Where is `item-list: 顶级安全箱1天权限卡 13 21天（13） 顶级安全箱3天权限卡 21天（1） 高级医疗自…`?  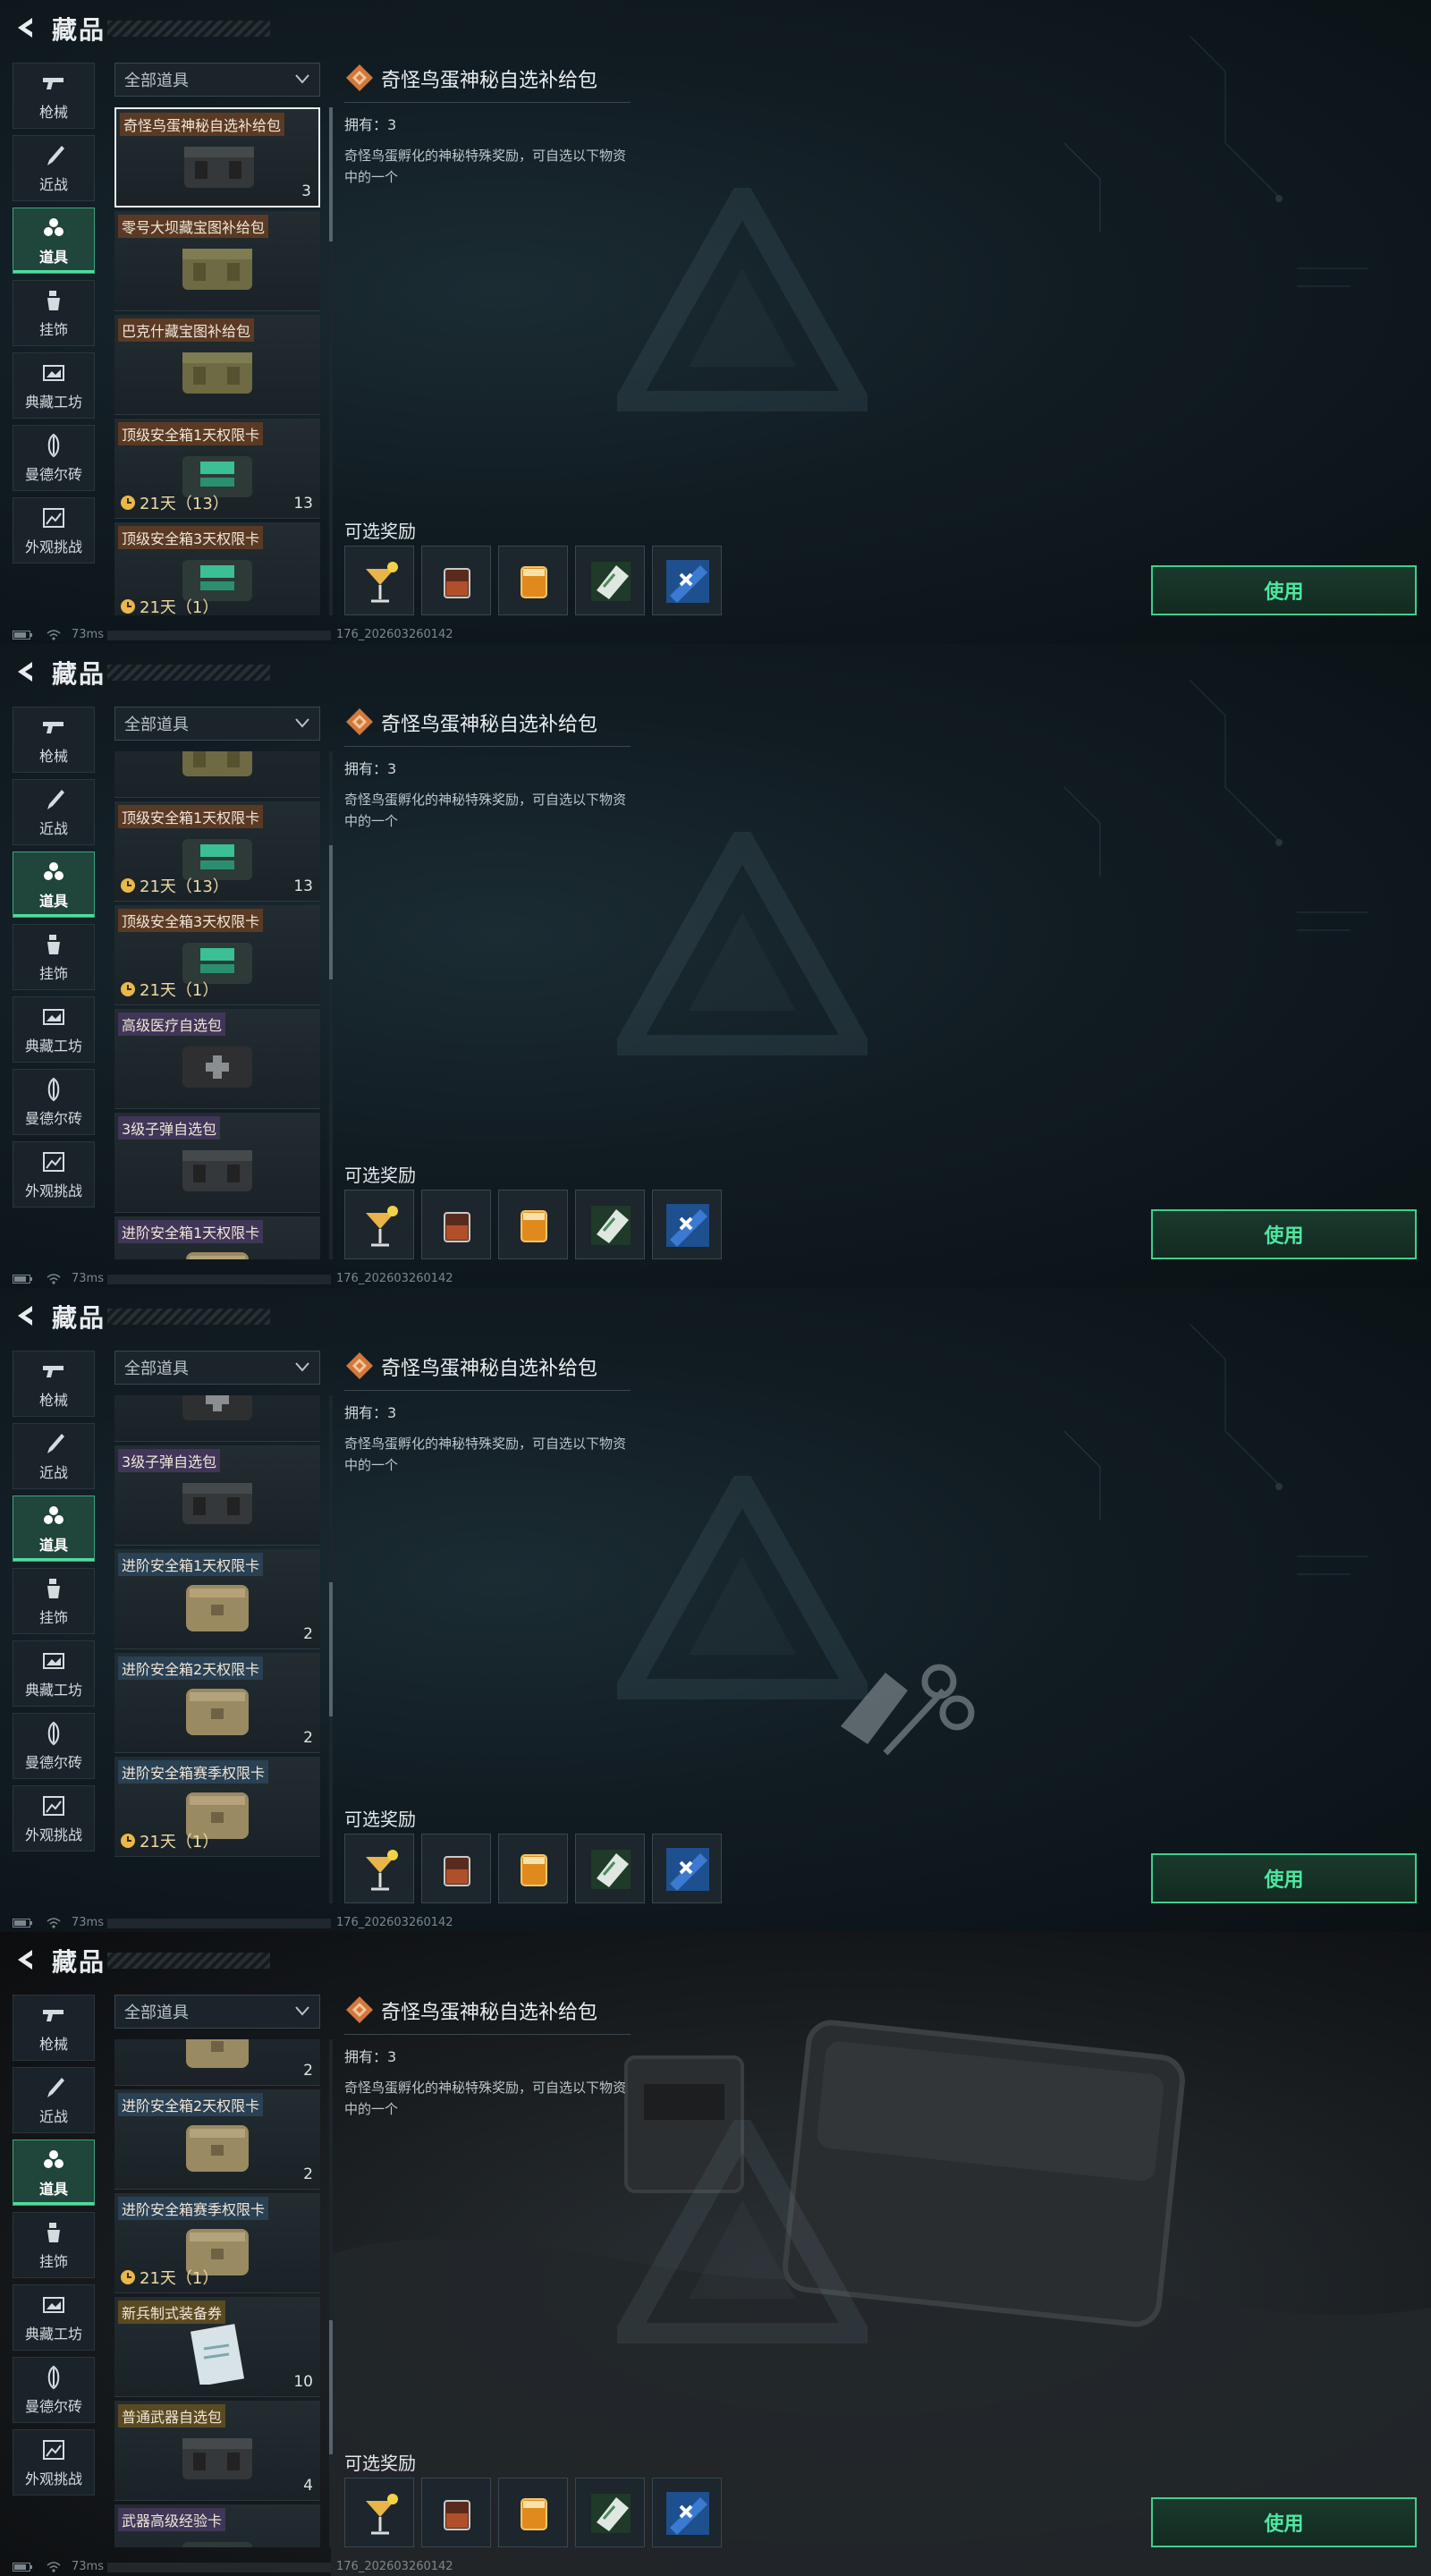
item-list: 顶级安全箱1天权限卡 13 21天（13） 顶级安全箱3天权限卡 21天（1） 高级医疗自… is located at coordinates (218, 1005).